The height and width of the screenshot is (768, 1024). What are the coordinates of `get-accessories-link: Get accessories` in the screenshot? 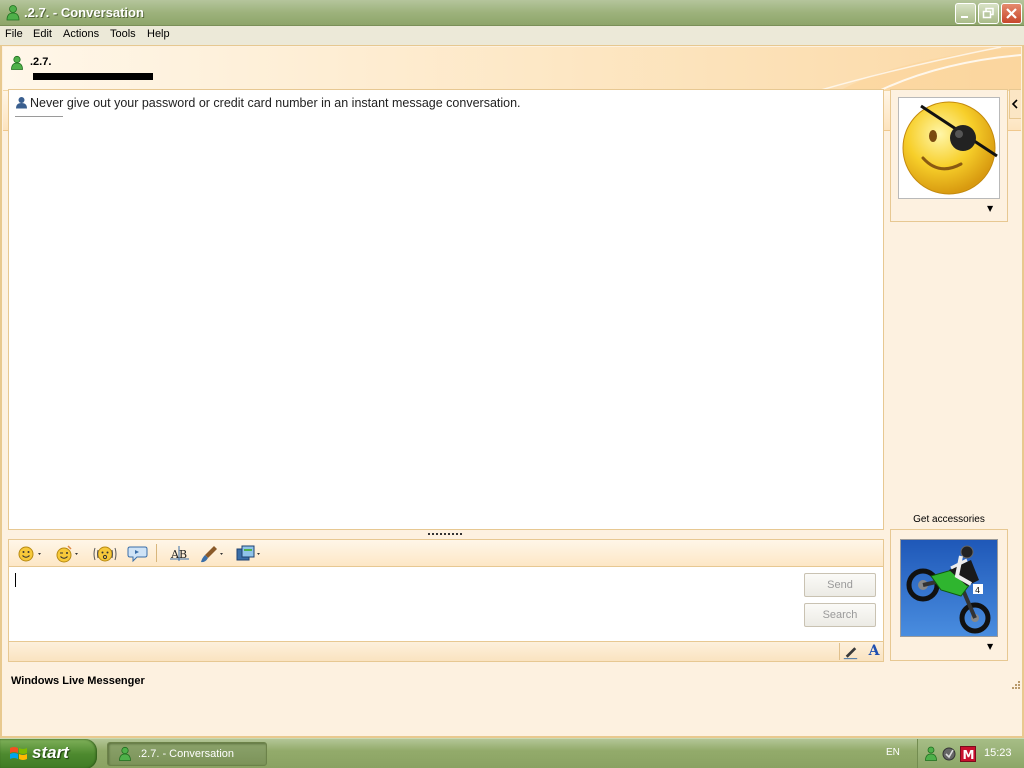 It's located at (949, 519).